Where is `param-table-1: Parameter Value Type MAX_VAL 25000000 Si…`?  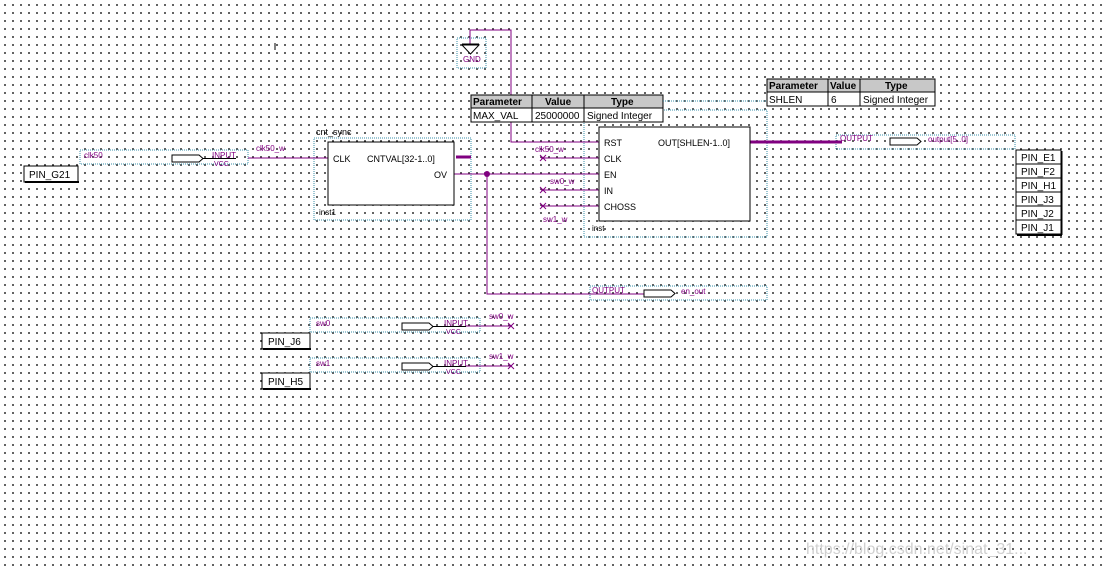
param-table-1: Parameter Value Type MAX_VAL 25000000 Si… is located at coordinates (567, 108).